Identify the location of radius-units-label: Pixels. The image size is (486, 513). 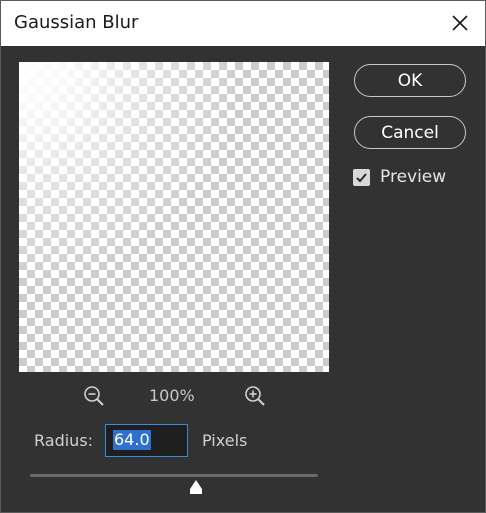
(225, 440).